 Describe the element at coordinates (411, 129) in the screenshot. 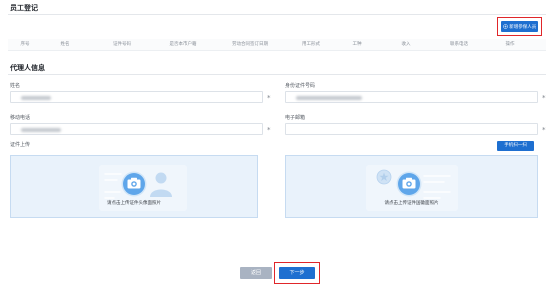

I see `email-input` at that location.